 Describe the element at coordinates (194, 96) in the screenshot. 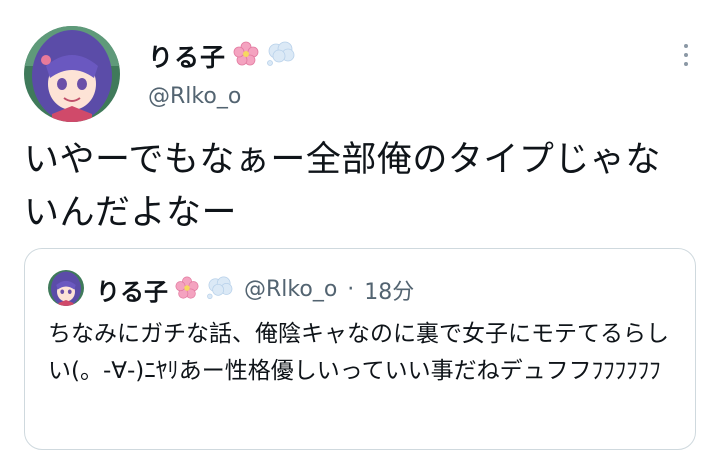

I see `author-handle: @Rlko_o` at that location.